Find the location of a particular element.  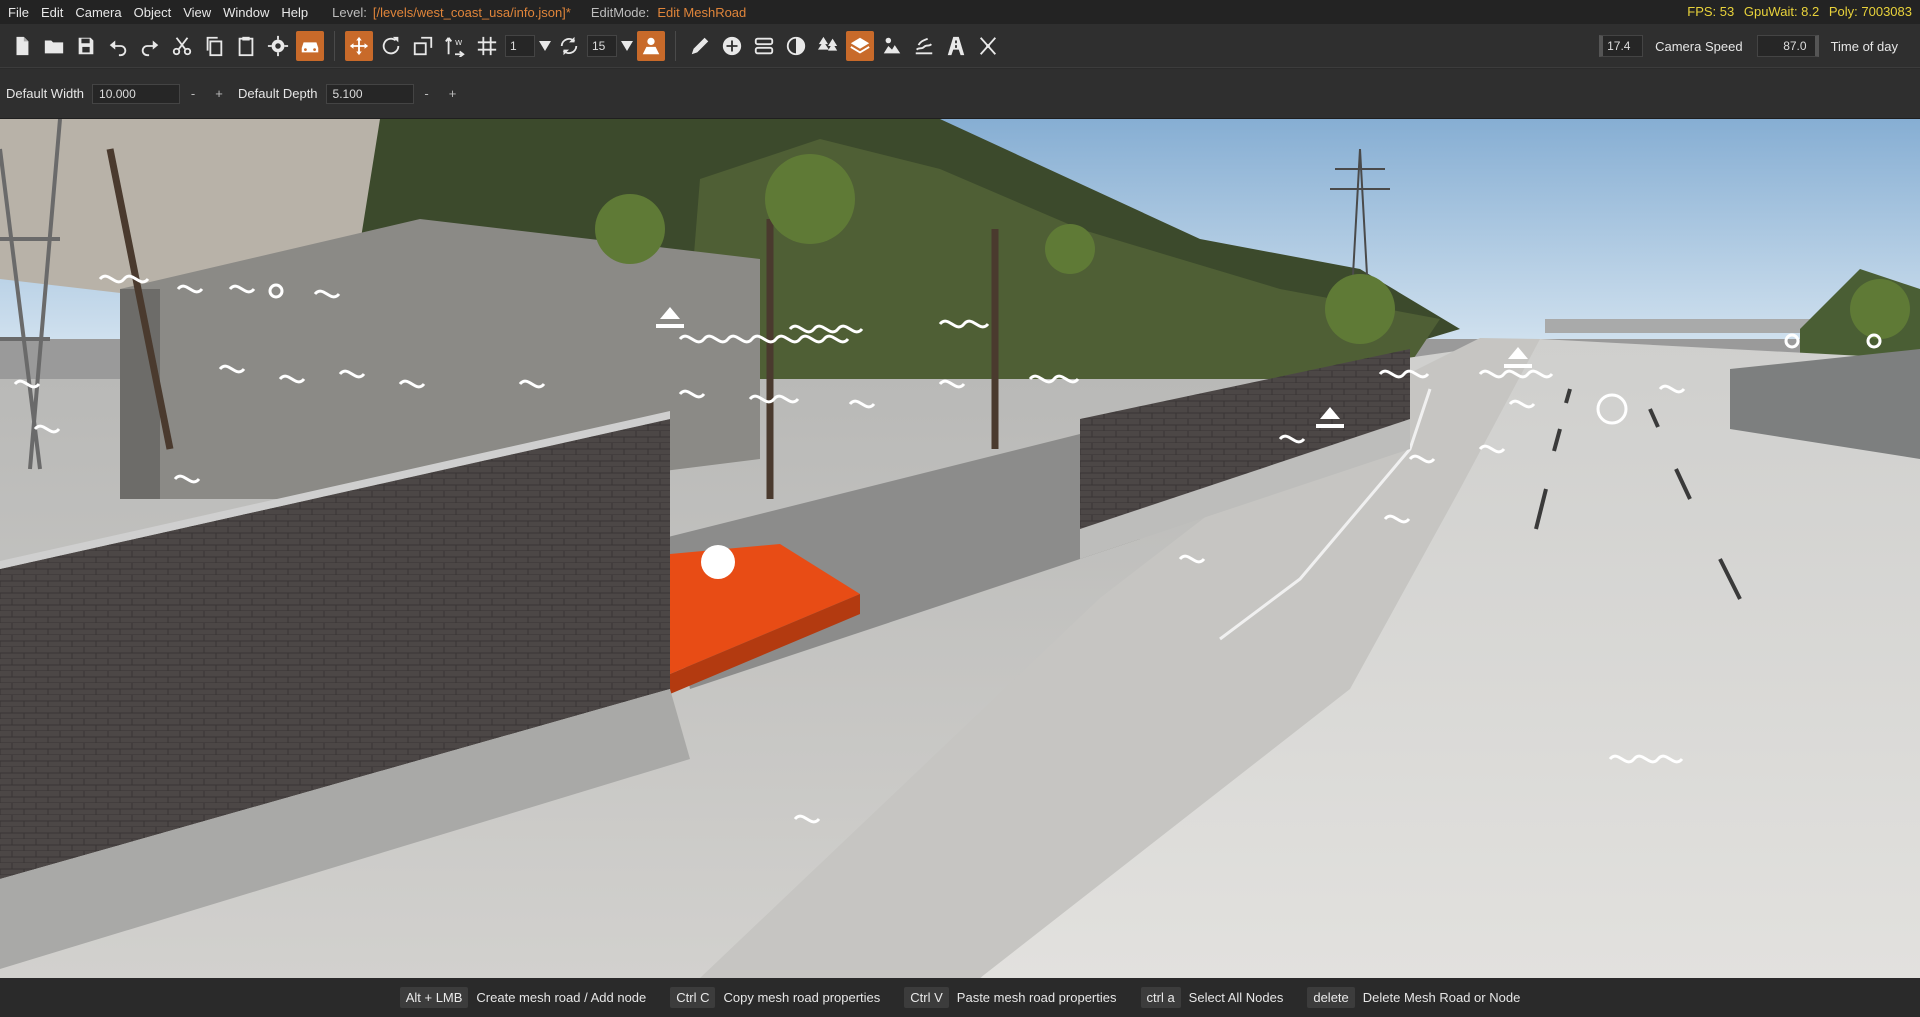

vehicle-icon is located at coordinates (310, 46).